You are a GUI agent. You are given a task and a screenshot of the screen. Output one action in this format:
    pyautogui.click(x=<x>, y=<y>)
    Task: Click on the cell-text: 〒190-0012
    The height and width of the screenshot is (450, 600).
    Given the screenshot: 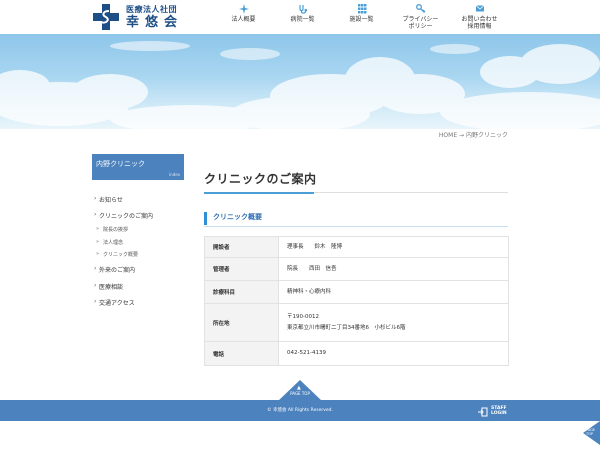 What is the action you would take?
    pyautogui.click(x=303, y=316)
    